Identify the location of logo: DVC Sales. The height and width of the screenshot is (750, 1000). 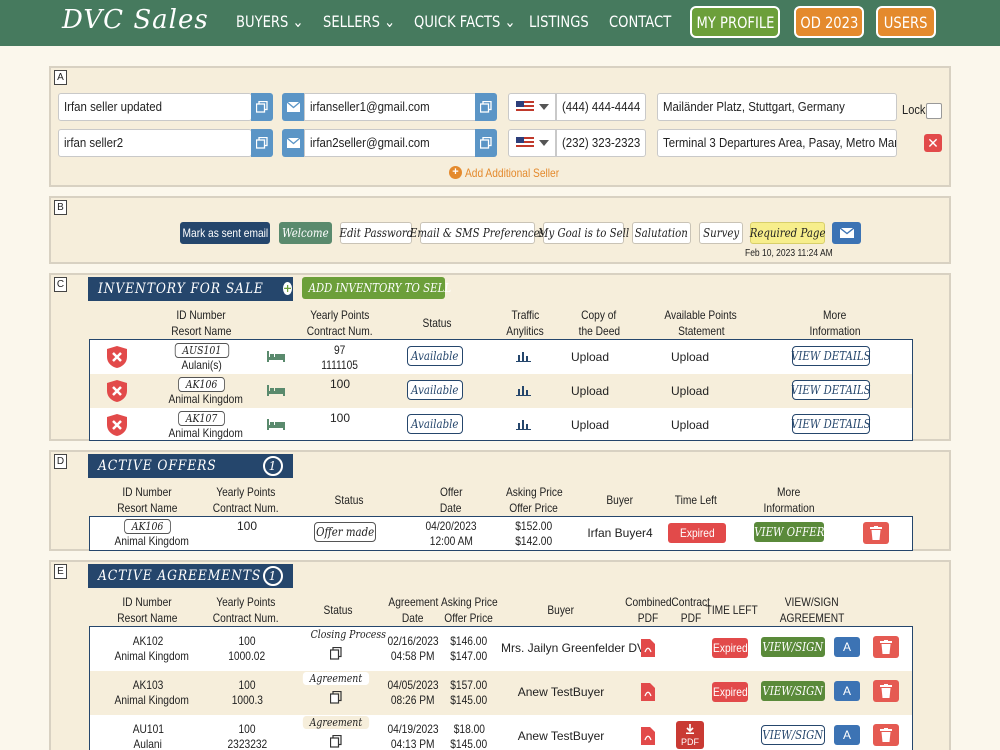
(135, 20).